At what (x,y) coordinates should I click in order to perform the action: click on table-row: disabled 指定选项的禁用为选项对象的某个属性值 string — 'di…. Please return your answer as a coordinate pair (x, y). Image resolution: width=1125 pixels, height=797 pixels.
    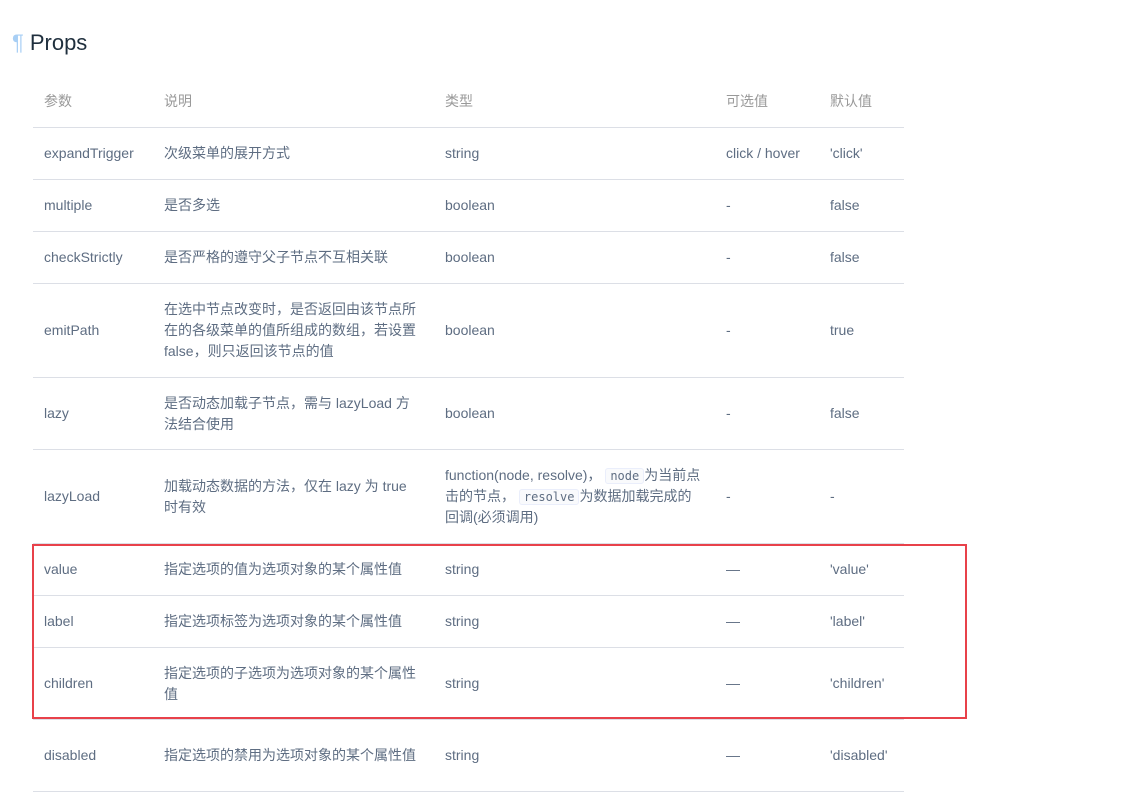
    Looking at the image, I should click on (468, 755).